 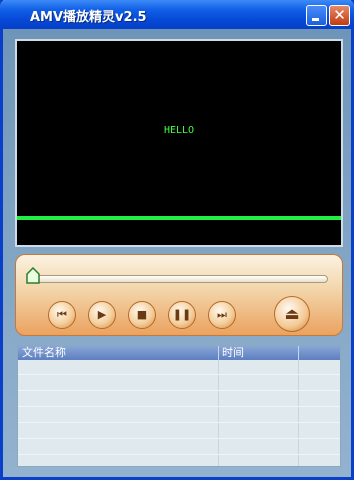 I want to click on pause-button: ❚❚, so click(x=182, y=315).